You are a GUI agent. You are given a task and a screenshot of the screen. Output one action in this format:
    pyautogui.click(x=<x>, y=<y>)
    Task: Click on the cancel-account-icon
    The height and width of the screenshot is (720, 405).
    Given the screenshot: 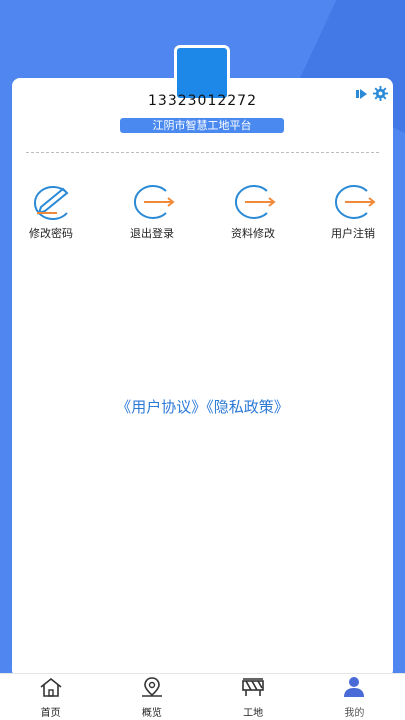 What is the action you would take?
    pyautogui.click(x=353, y=202)
    